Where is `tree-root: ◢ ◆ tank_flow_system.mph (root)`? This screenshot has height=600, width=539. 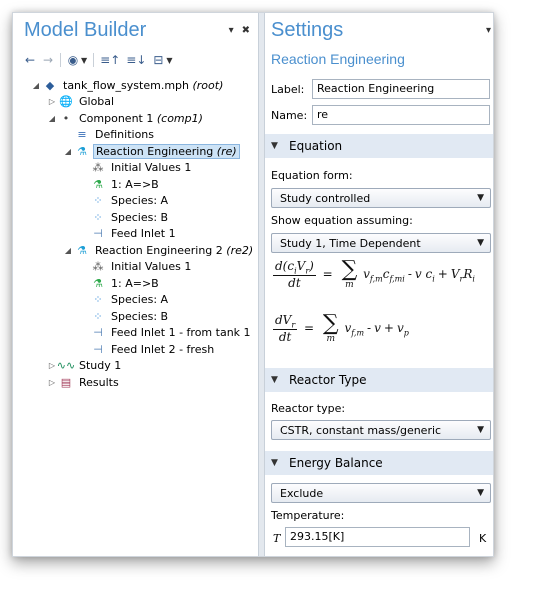
tree-root: ◢ ◆ tank_flow_system.mph (root) is located at coordinates (128, 85).